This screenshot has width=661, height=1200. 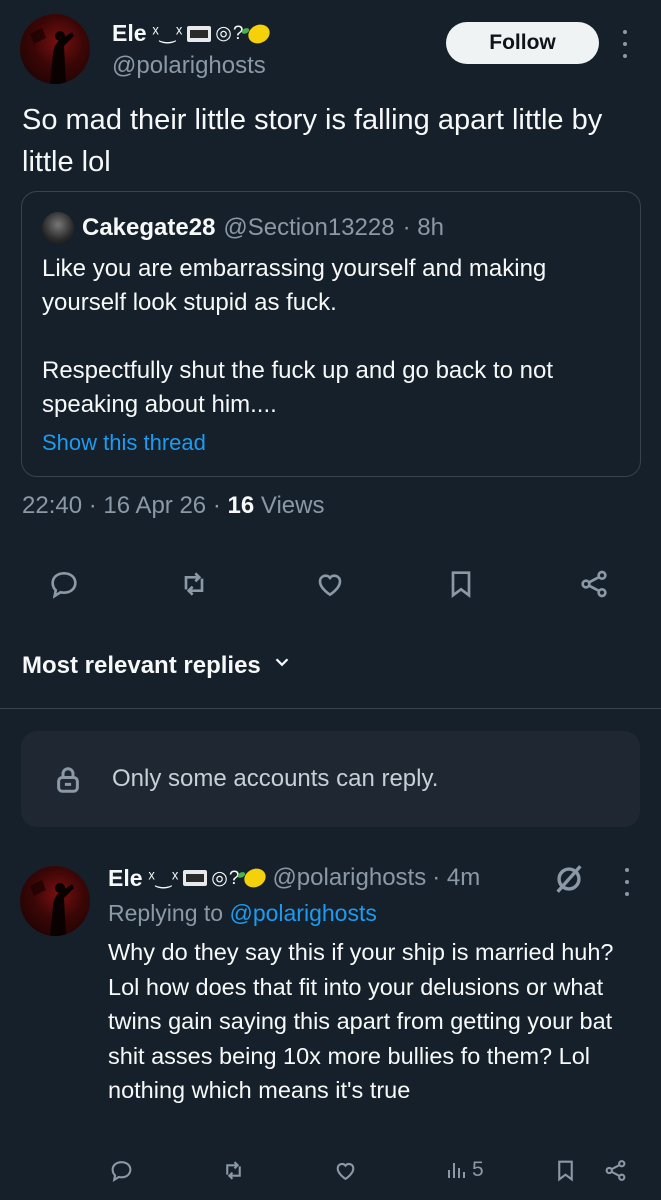 What do you see at coordinates (522, 43) in the screenshot?
I see `follow-button: Follow` at bounding box center [522, 43].